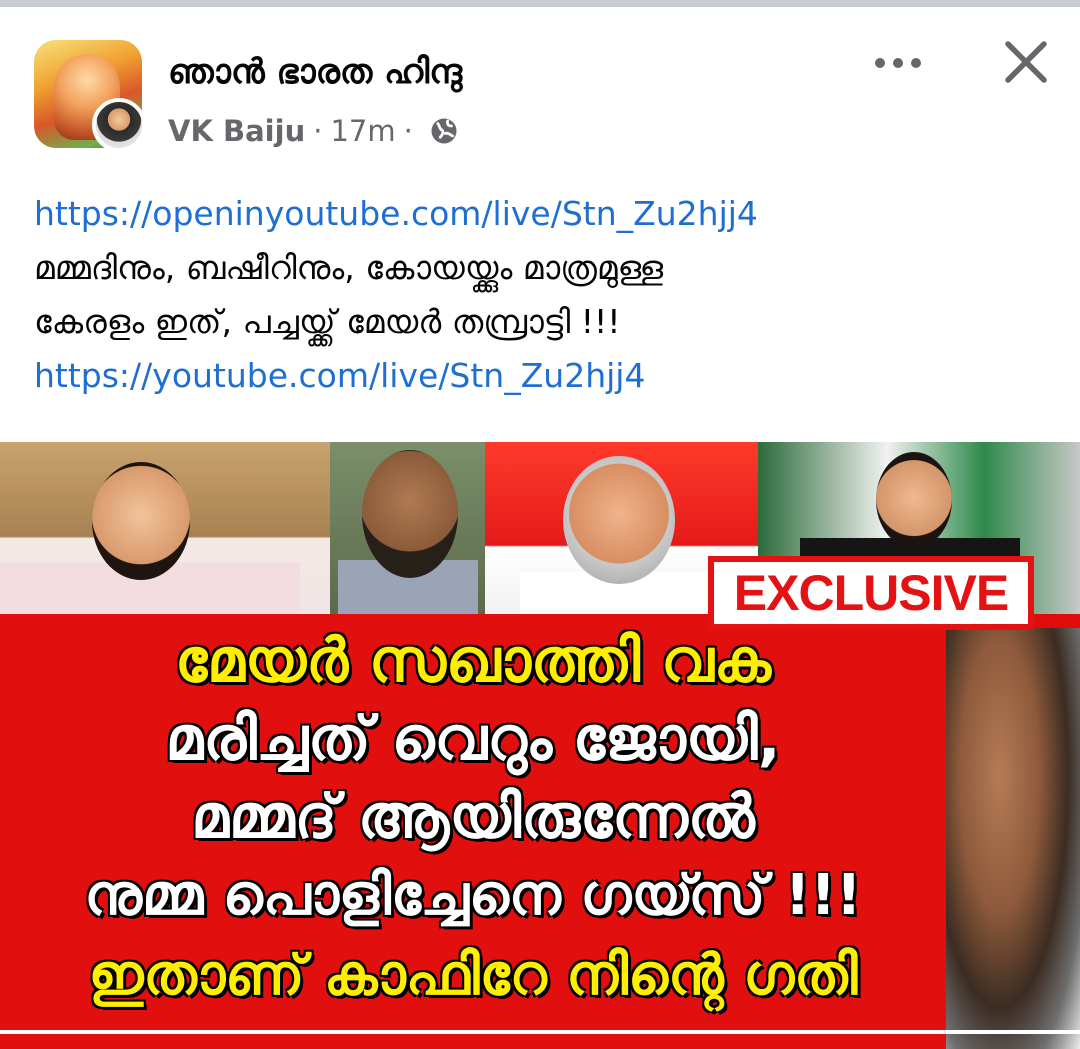 The image size is (1080, 1049). Describe the element at coordinates (444, 131) in the screenshot. I see `globe-icon` at that location.